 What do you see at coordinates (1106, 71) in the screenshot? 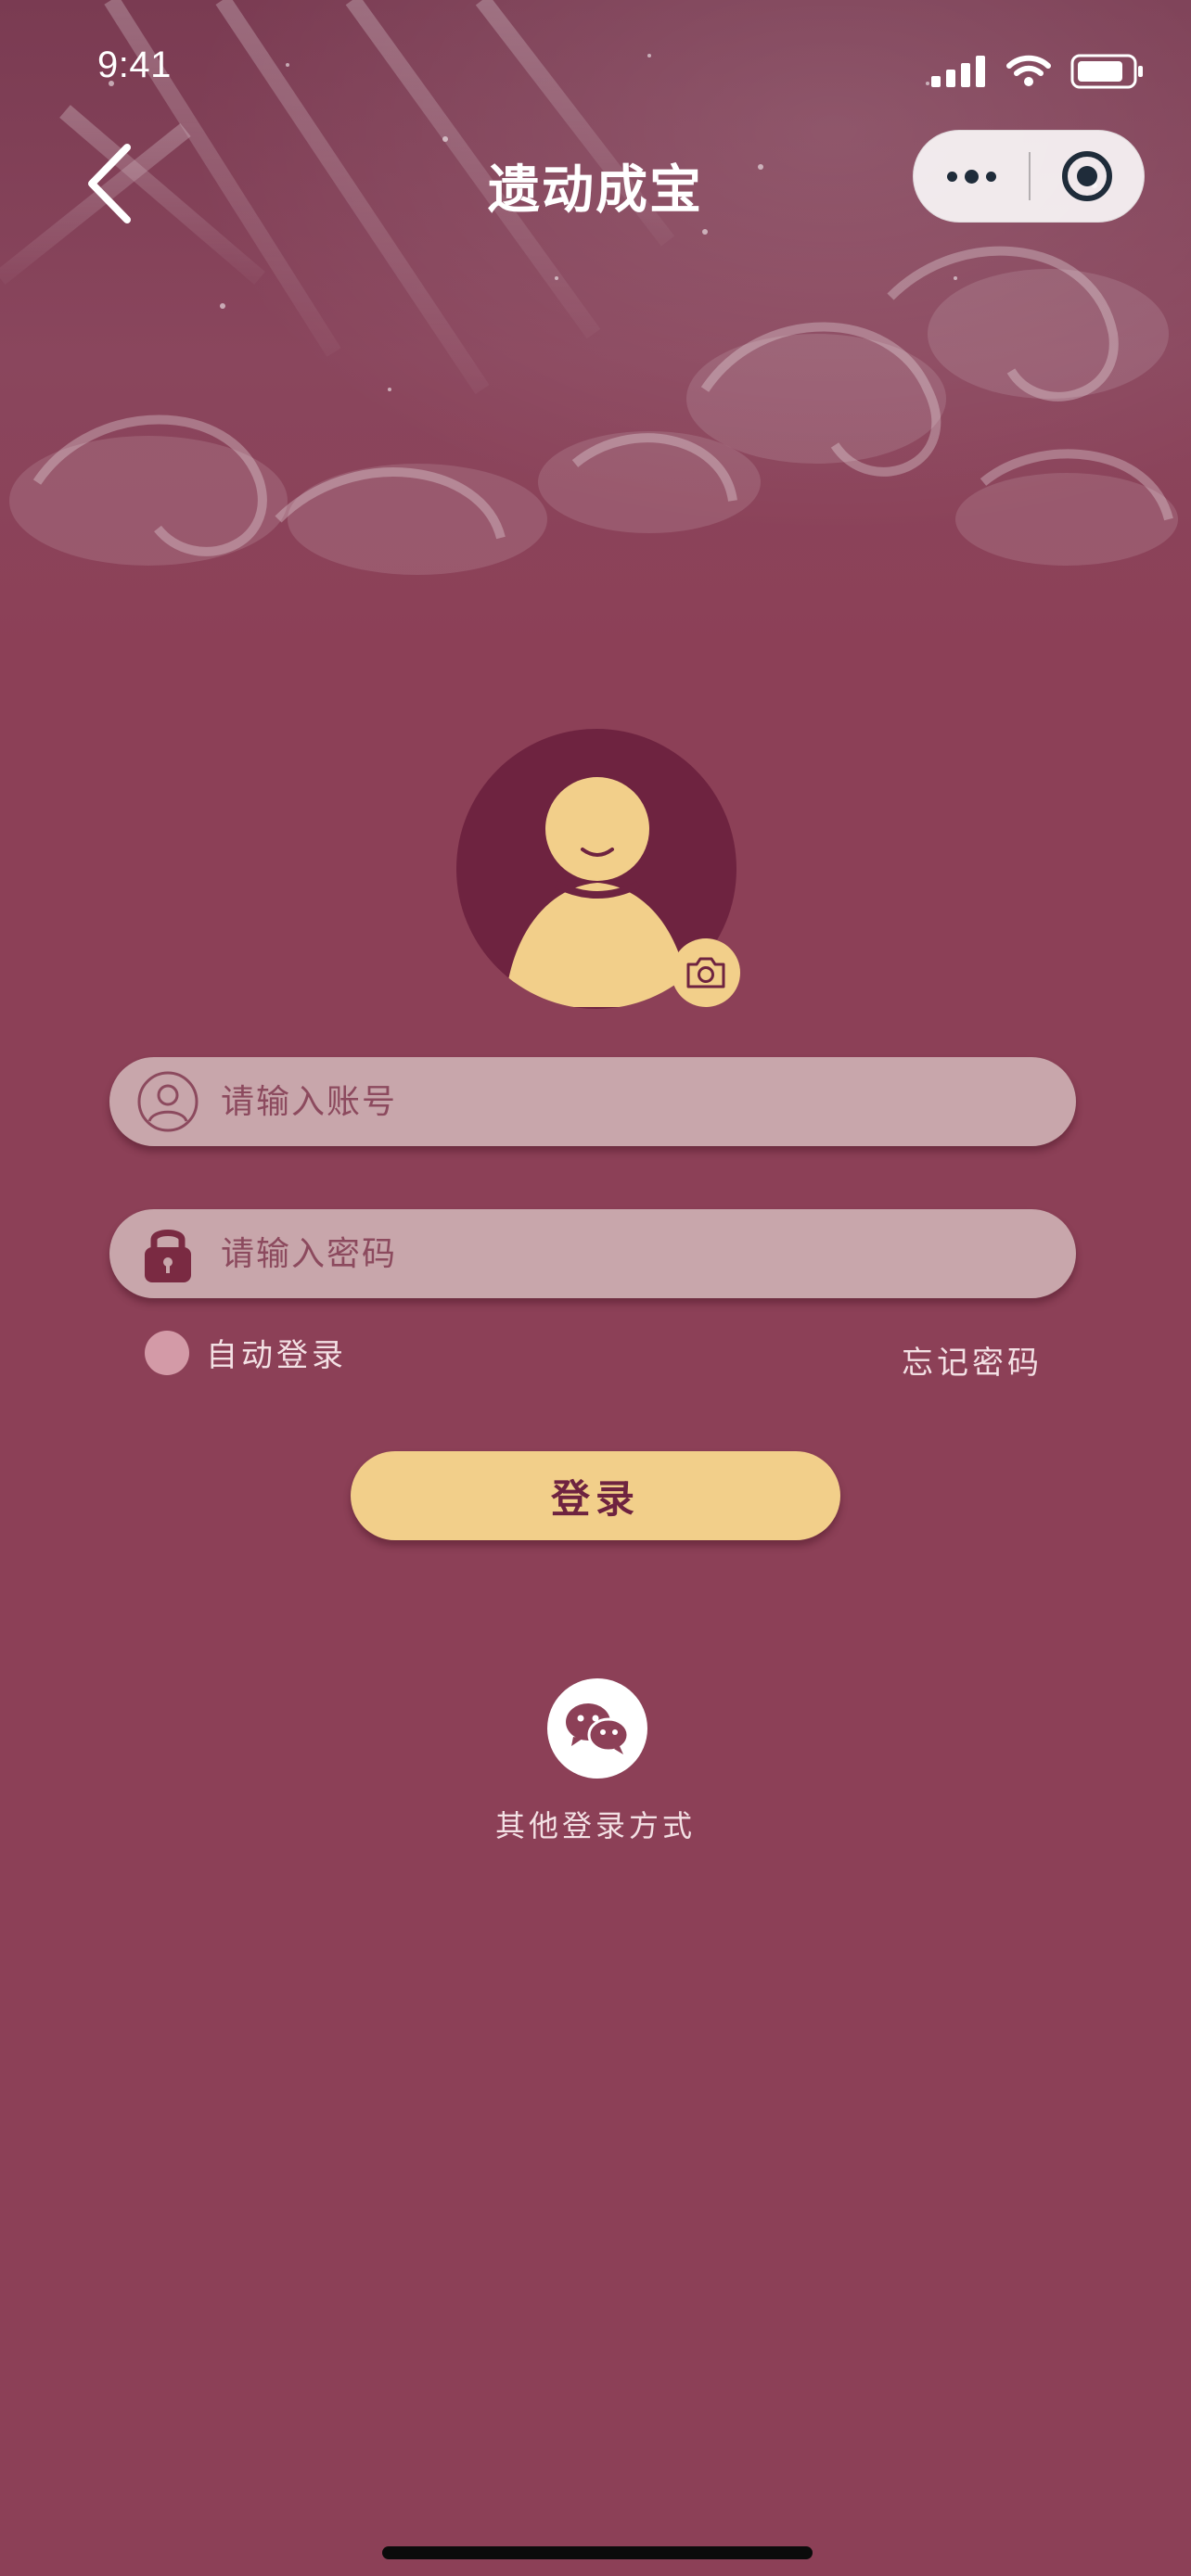
I see `battery-icon` at bounding box center [1106, 71].